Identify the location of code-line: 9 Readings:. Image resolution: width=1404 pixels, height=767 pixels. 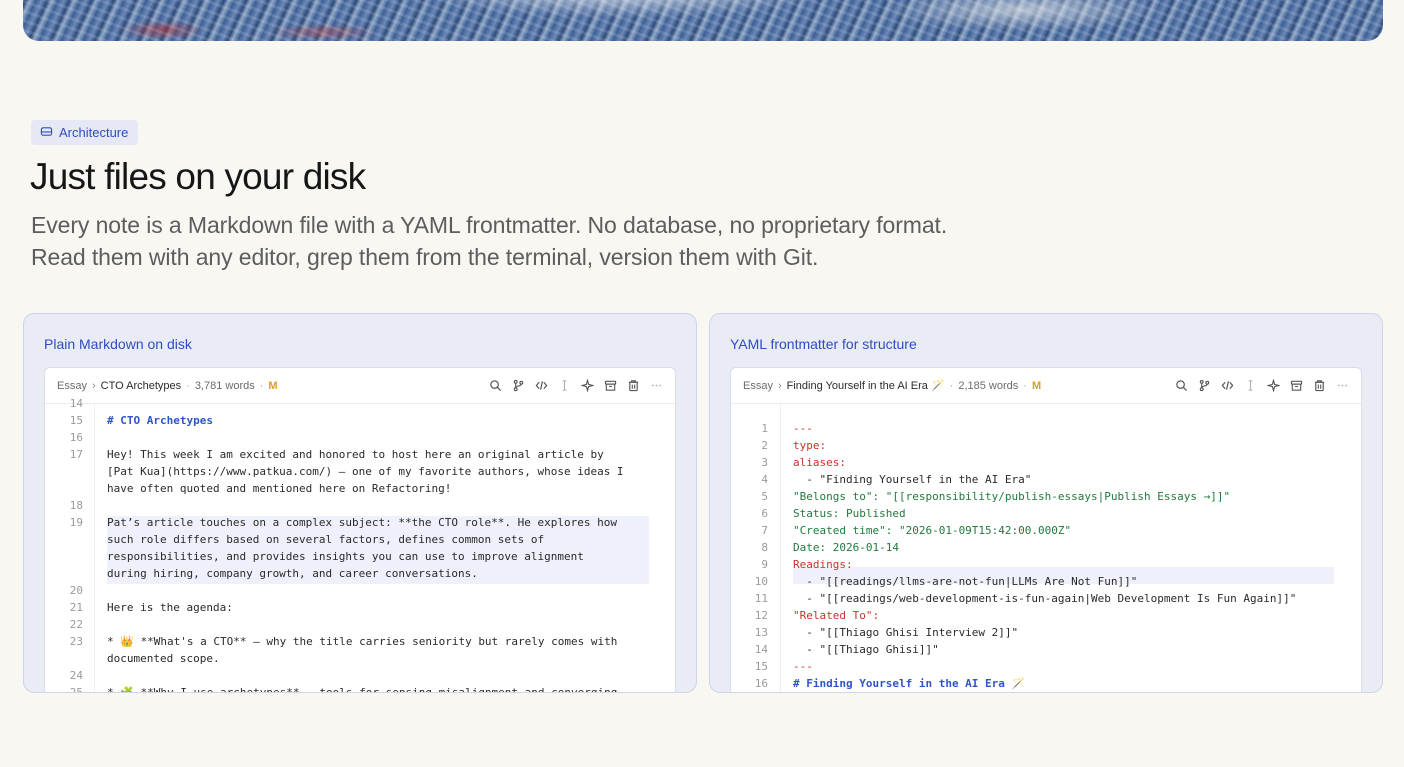
(807, 564).